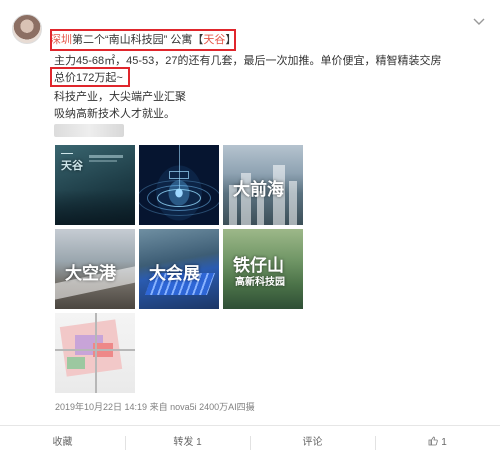  I want to click on image-qianhai: 大前海, so click(263, 185).